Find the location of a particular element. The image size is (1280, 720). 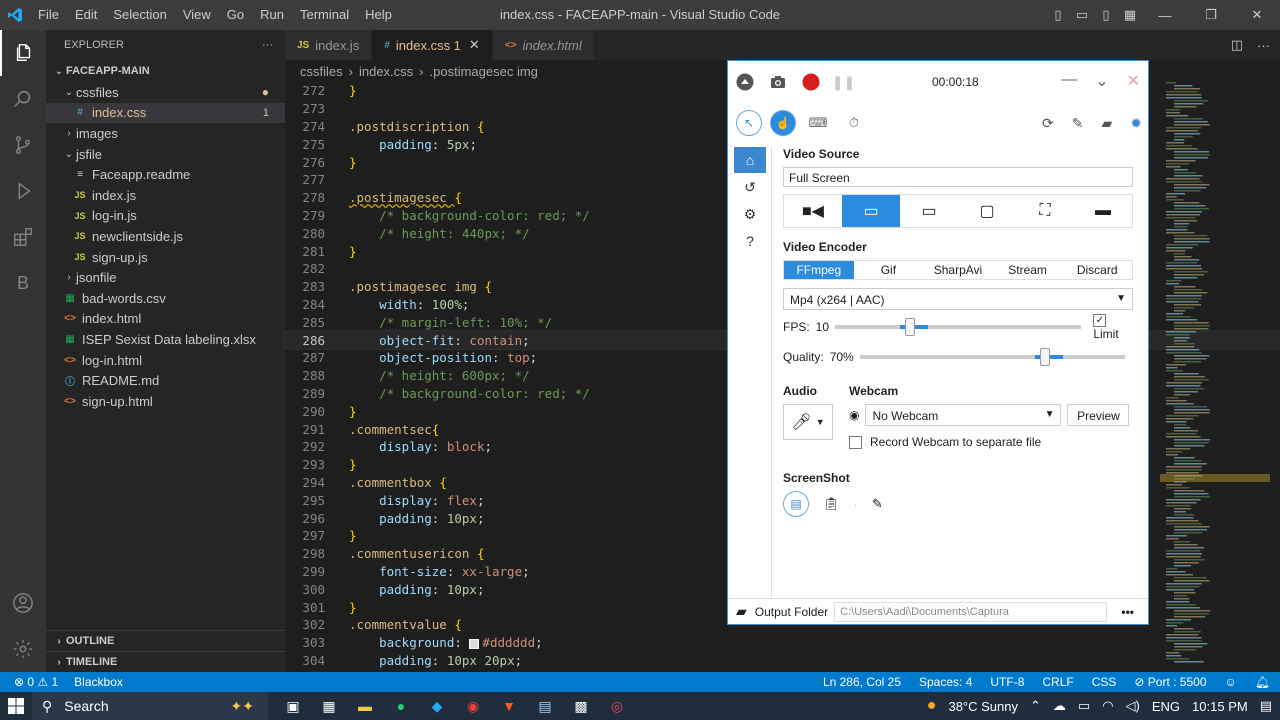

imgur-icon: · is located at coordinates (856, 504).